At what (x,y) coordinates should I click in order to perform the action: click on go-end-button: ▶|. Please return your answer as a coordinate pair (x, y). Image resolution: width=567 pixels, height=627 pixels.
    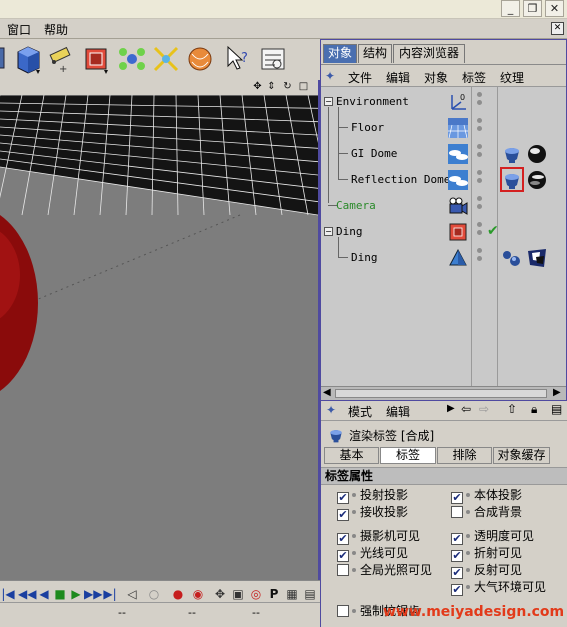
    Looking at the image, I should click on (110, 594).